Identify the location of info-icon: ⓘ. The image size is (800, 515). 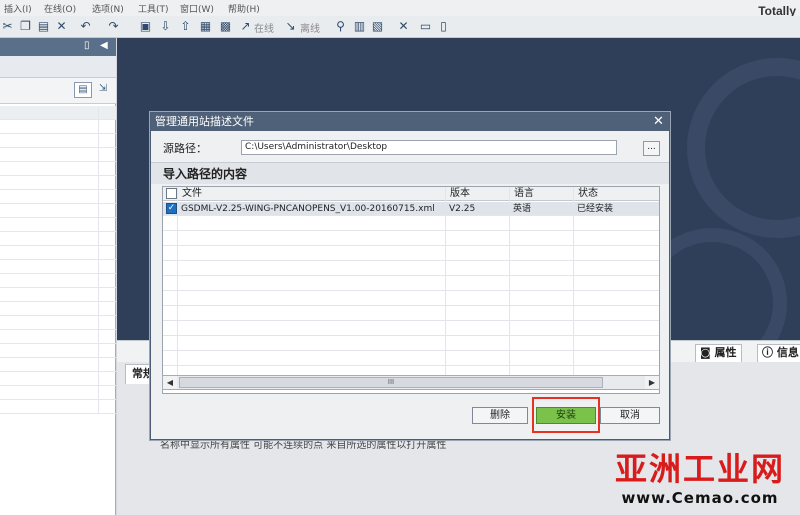
(769, 352).